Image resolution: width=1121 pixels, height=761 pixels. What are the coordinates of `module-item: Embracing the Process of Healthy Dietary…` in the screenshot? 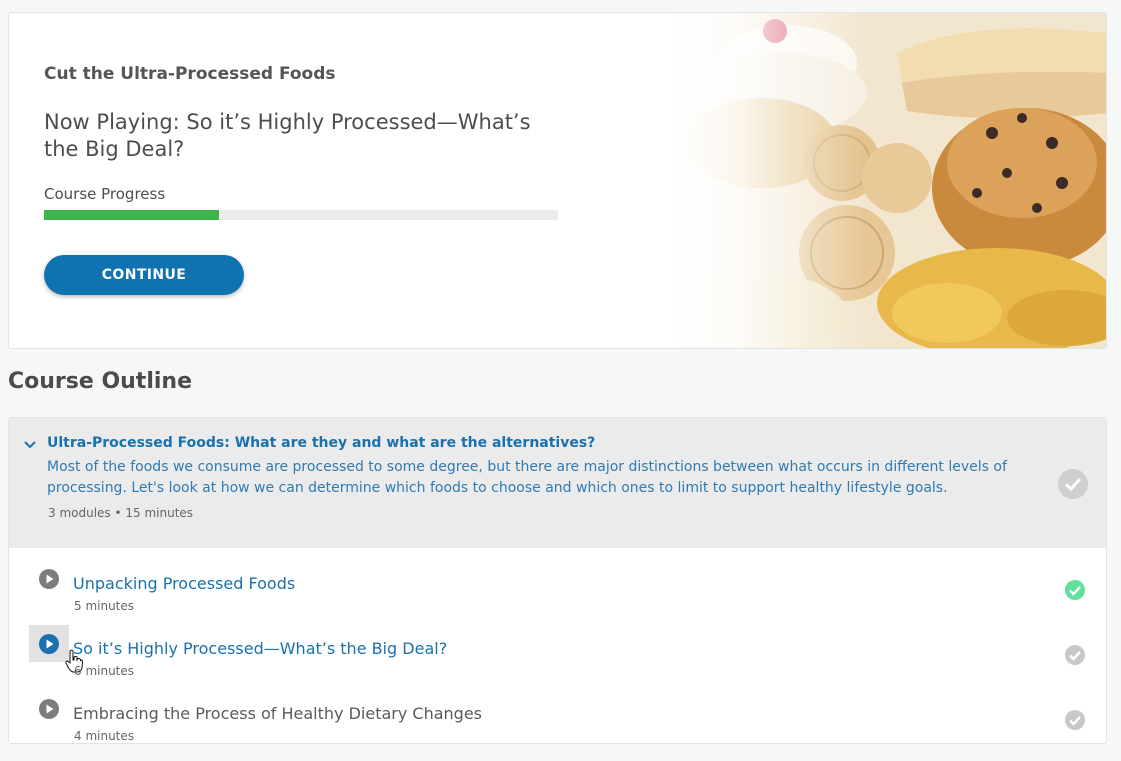 It's located at (557, 715).